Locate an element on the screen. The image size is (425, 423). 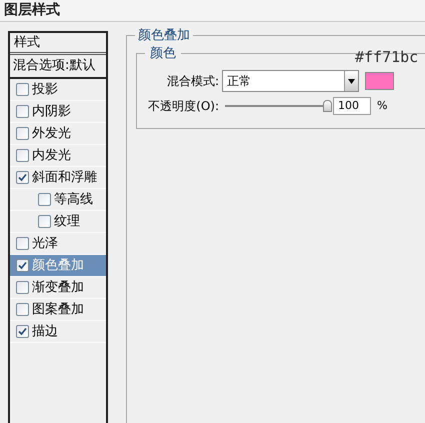
style-item: 描边 is located at coordinates (58, 332).